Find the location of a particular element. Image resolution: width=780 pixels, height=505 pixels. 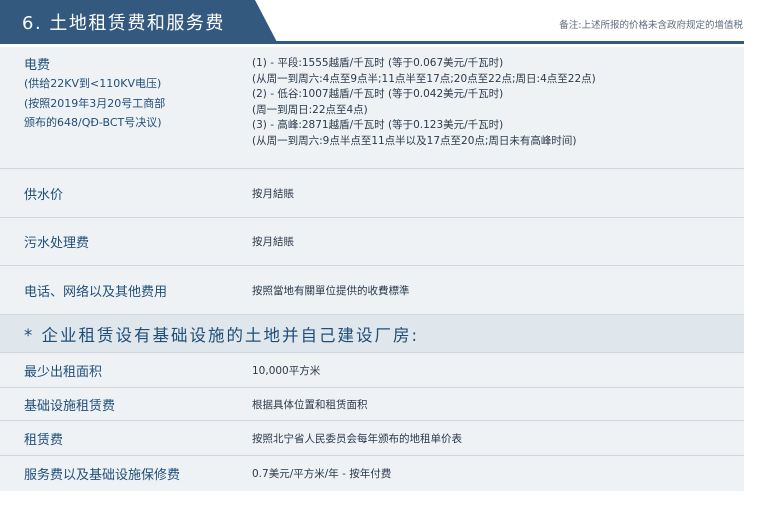

electricity-decision-number: 颁布的648/QĐ-BCT号决议) is located at coordinates (93, 122).